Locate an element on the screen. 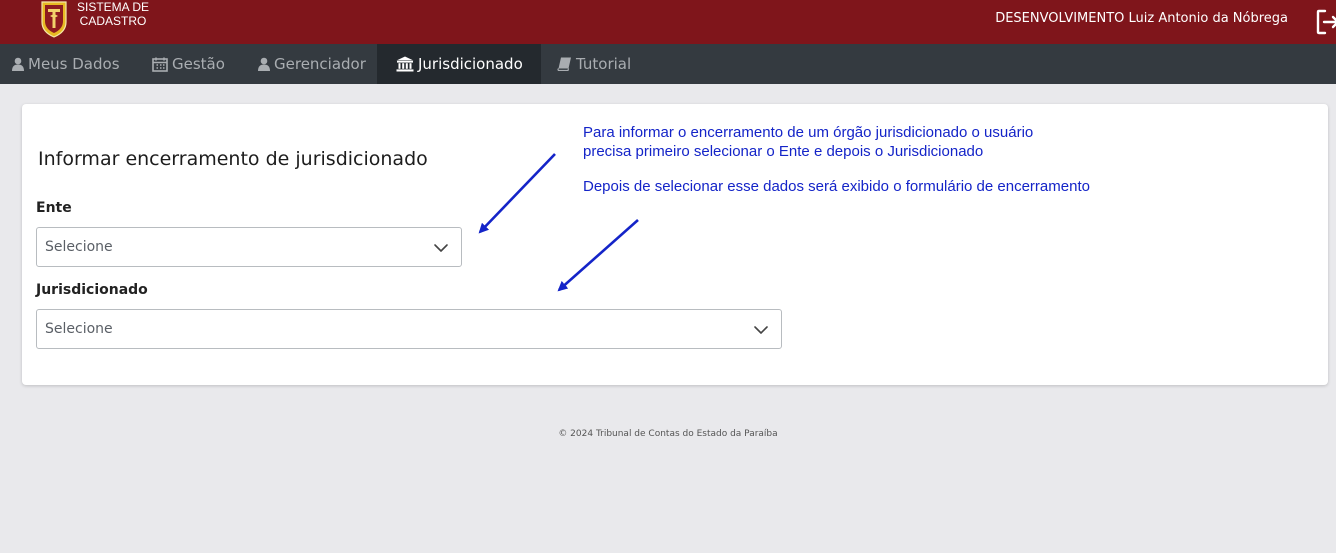 This screenshot has width=1336, height=553. user-name: DESENVOLVIMENTO Luiz Antonio da Nóbrega is located at coordinates (1141, 18).